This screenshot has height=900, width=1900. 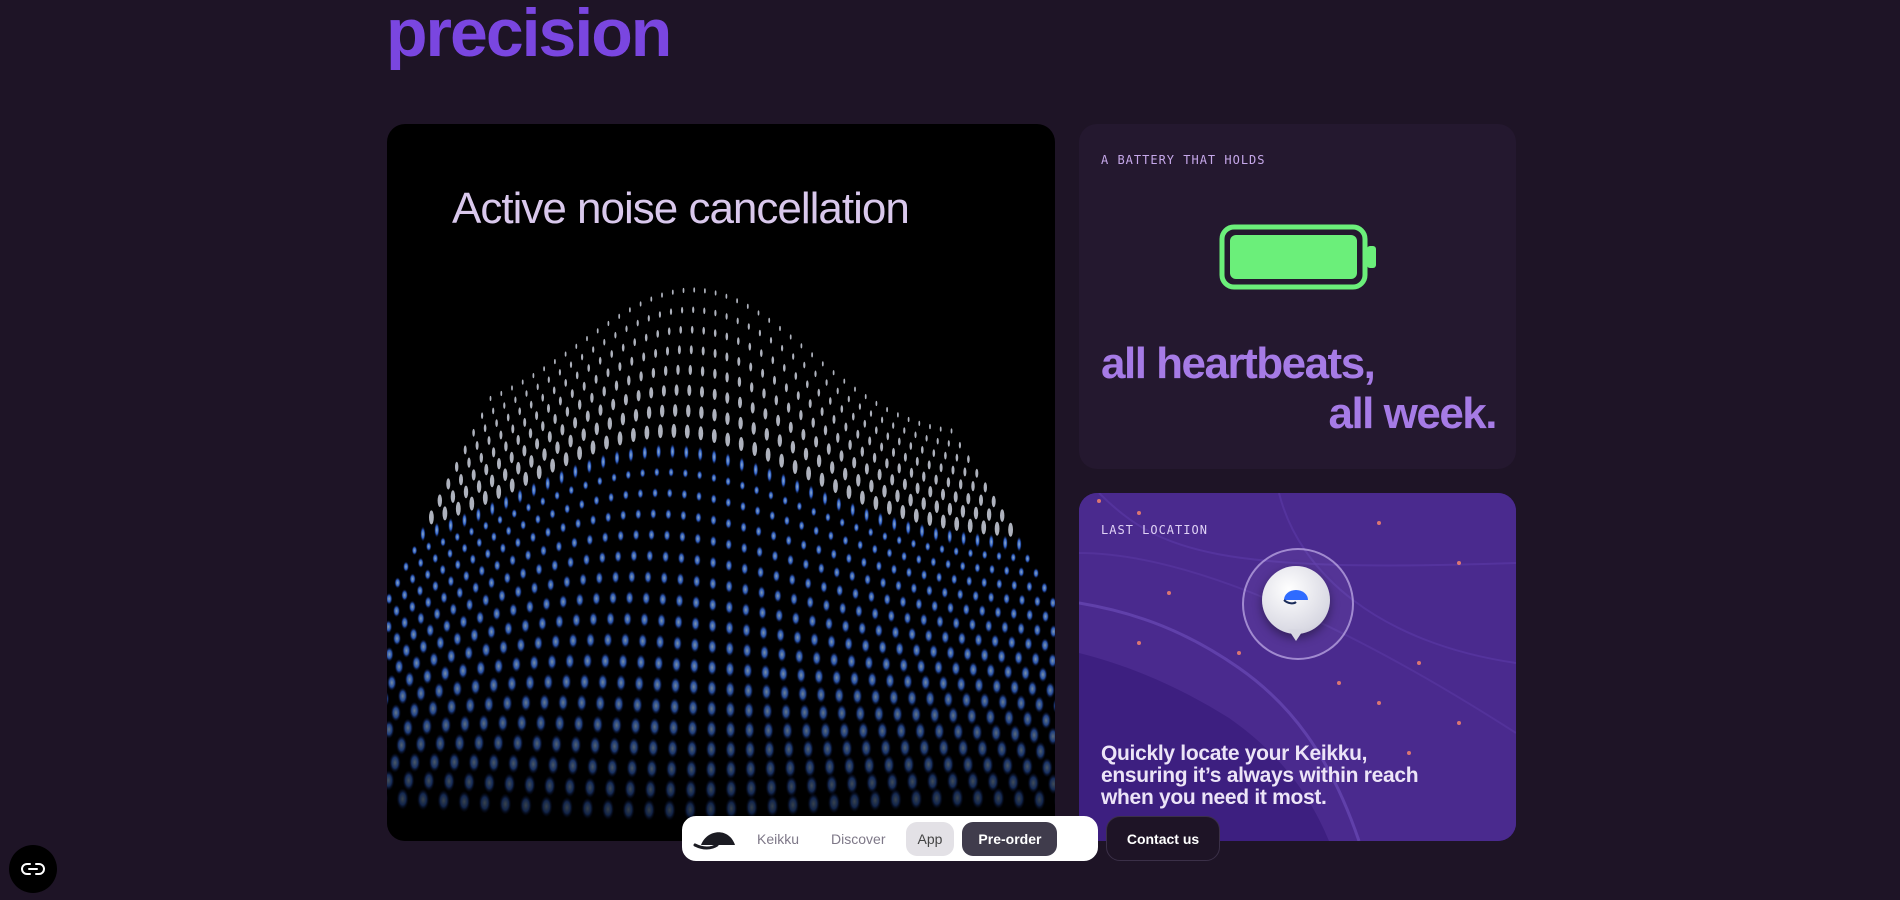 I want to click on preorder-button: Pre-order, so click(x=1010, y=838).